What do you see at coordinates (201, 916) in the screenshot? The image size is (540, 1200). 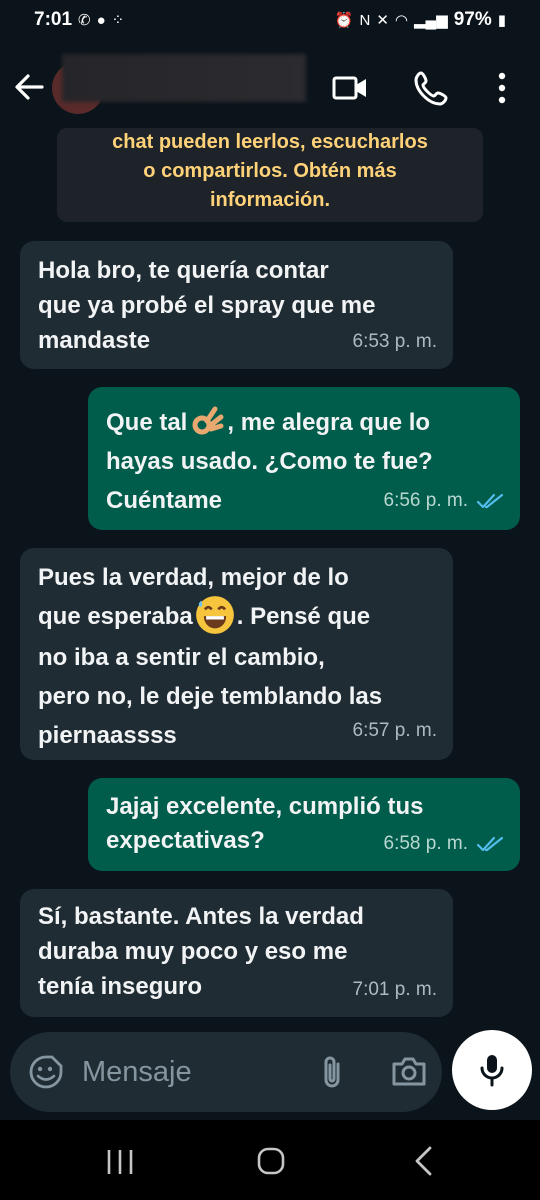 I see `message-text: Sí, bastante. Antes la verdad` at bounding box center [201, 916].